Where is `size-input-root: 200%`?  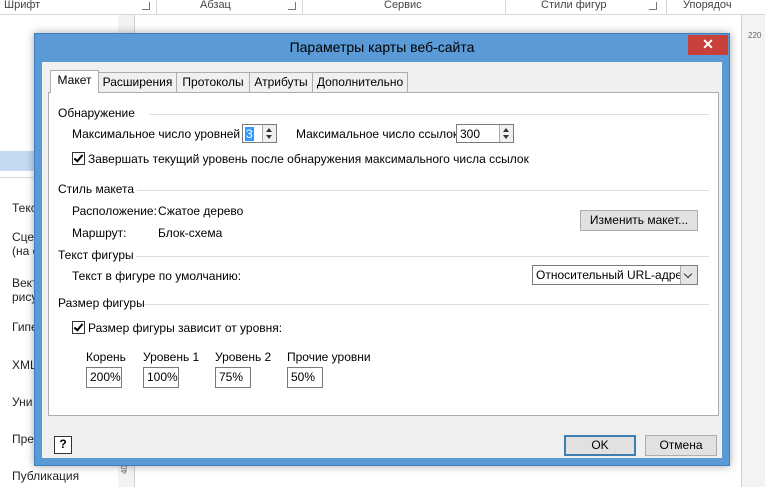 size-input-root: 200% is located at coordinates (104, 377).